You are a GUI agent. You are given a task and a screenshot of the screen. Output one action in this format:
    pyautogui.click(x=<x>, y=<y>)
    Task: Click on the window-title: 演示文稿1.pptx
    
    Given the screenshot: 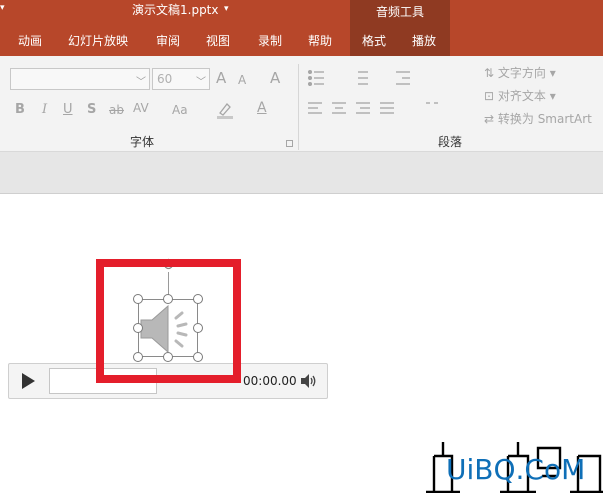 What is the action you would take?
    pyautogui.click(x=175, y=10)
    